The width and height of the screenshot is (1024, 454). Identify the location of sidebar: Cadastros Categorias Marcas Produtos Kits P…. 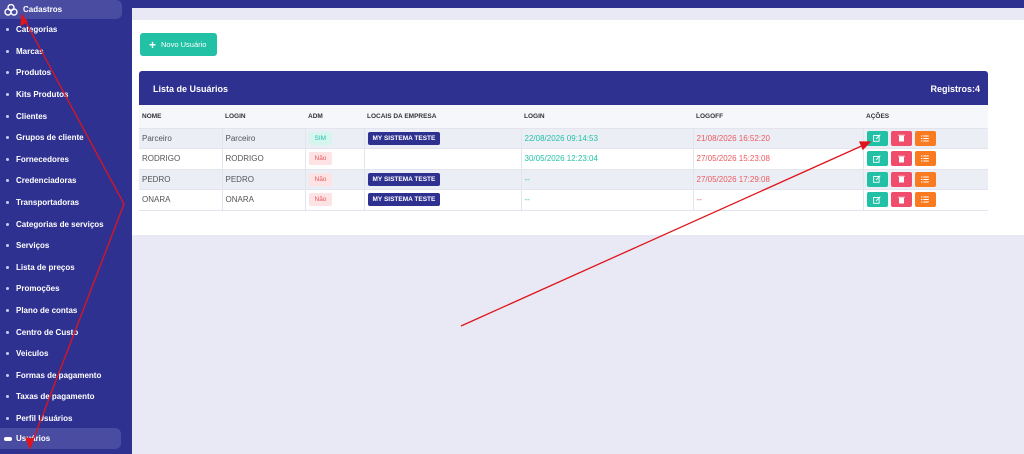
(66, 227).